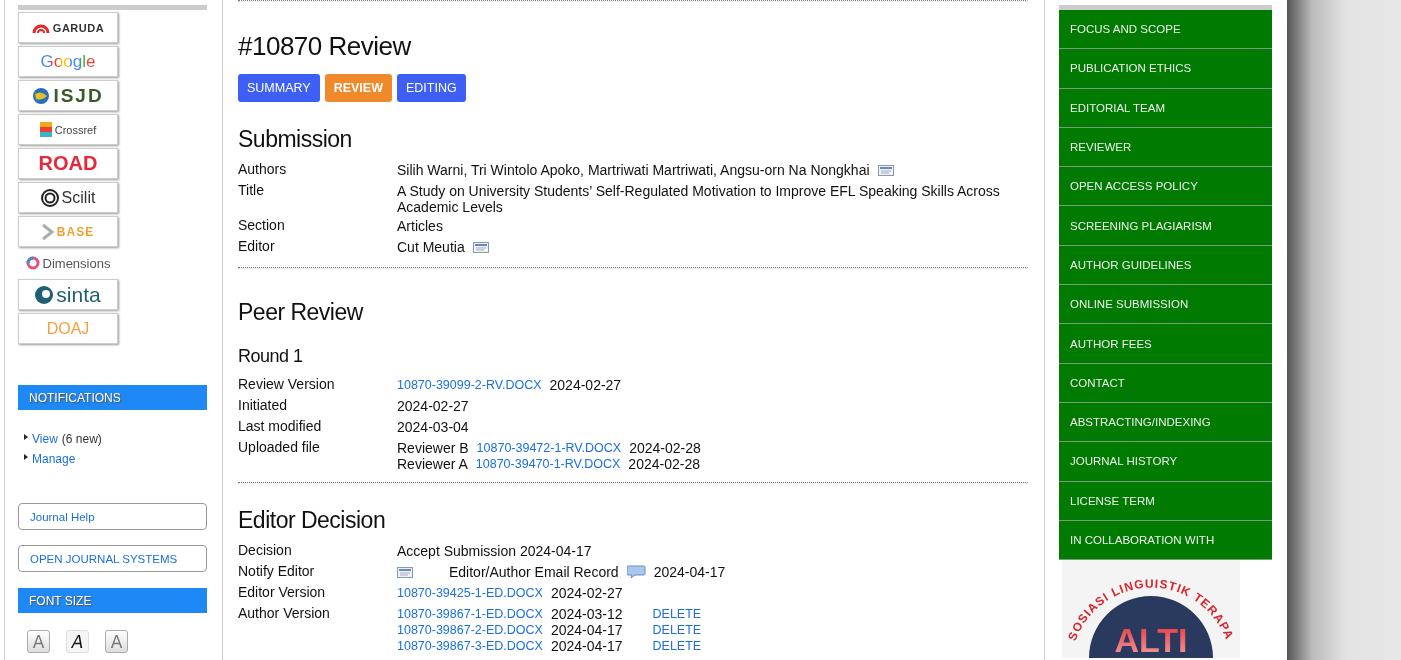 The height and width of the screenshot is (660, 1401). Describe the element at coordinates (1165, 383) in the screenshot. I see `sidebar-menu-item: CONTACT` at that location.